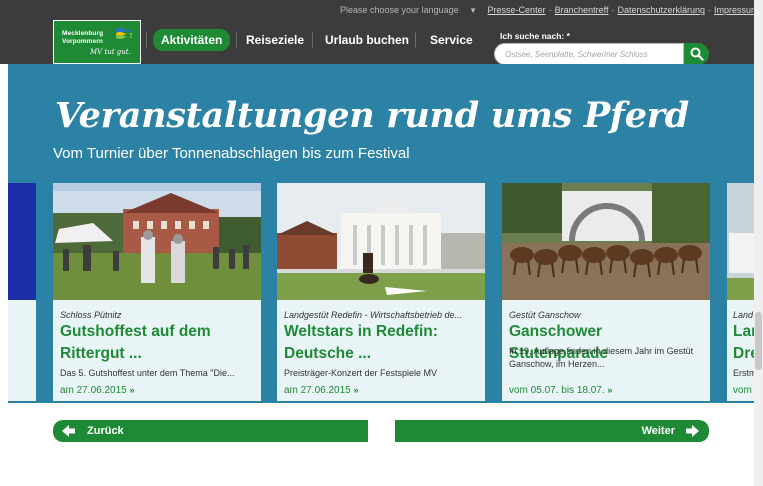  What do you see at coordinates (758, 243) in the screenshot?
I see `page-scrollbar` at bounding box center [758, 243].